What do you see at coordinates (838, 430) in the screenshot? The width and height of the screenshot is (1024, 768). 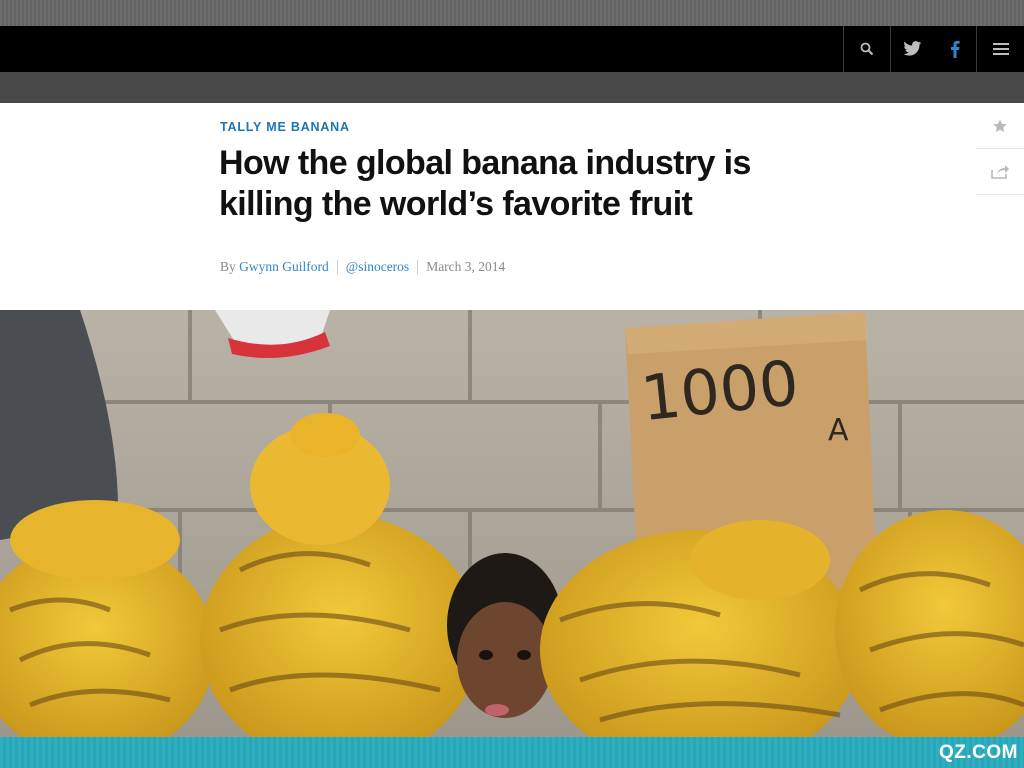 I see `price-sign-subtext: A` at bounding box center [838, 430].